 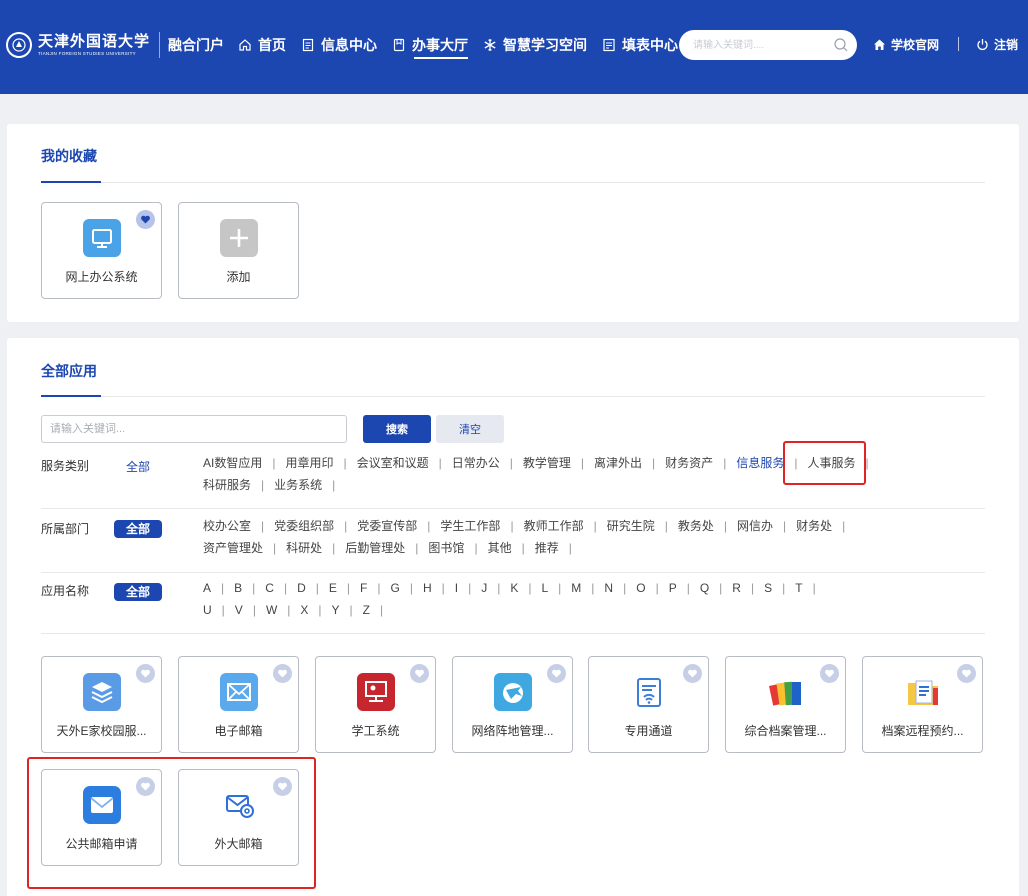 What do you see at coordinates (320, 463) in the screenshot?
I see `filter-option: 用章用印` at bounding box center [320, 463].